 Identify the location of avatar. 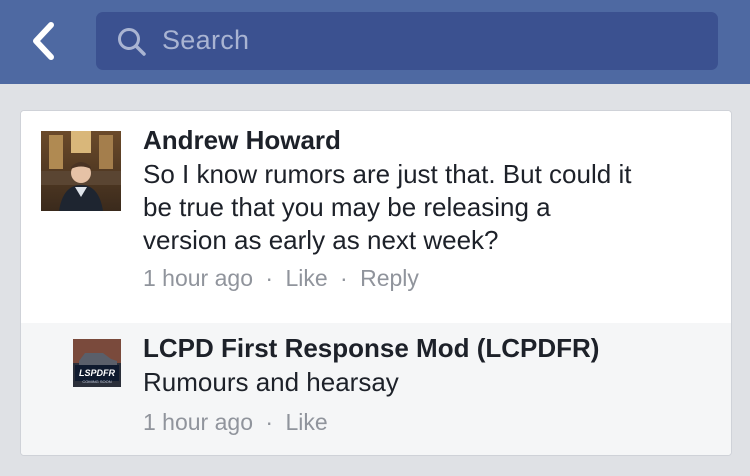
(81, 171).